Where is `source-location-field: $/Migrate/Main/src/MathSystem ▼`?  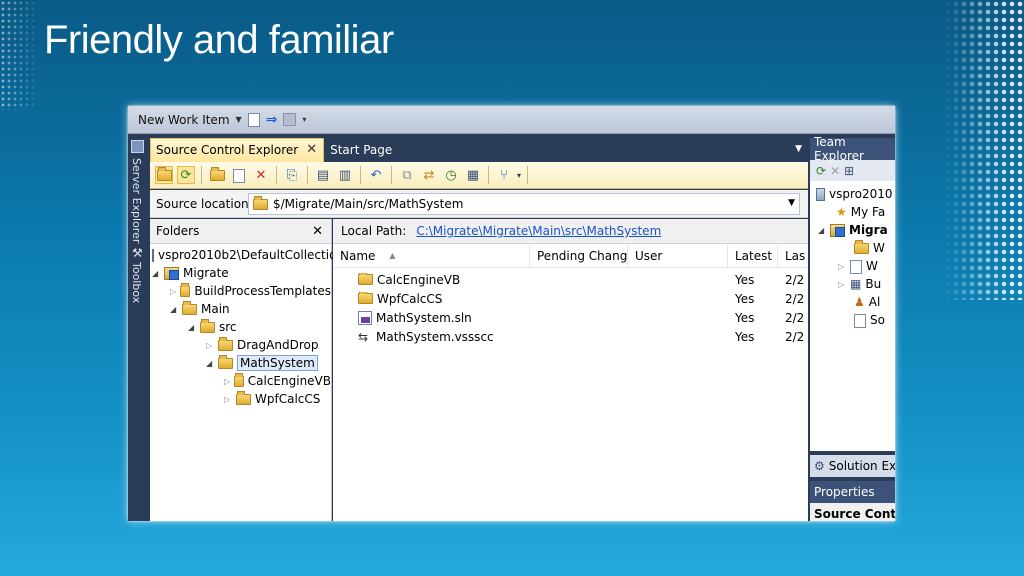 source-location-field: $/Migrate/Main/src/MathSystem ▼ is located at coordinates (524, 204).